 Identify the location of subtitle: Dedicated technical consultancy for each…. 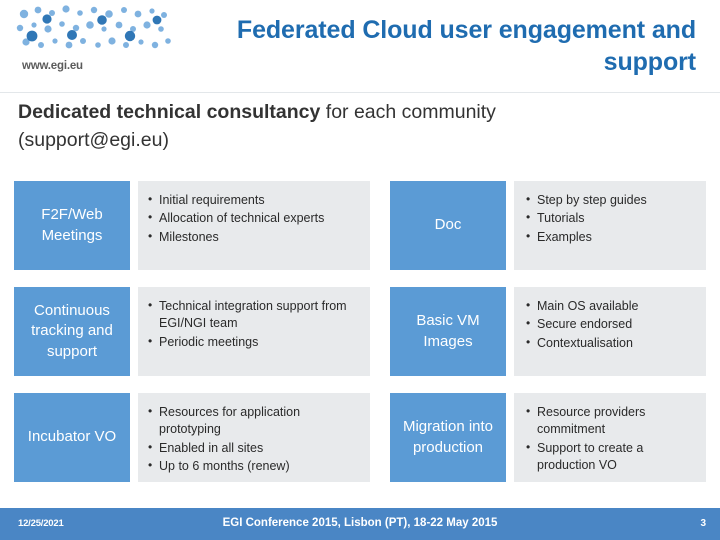
(363, 126).